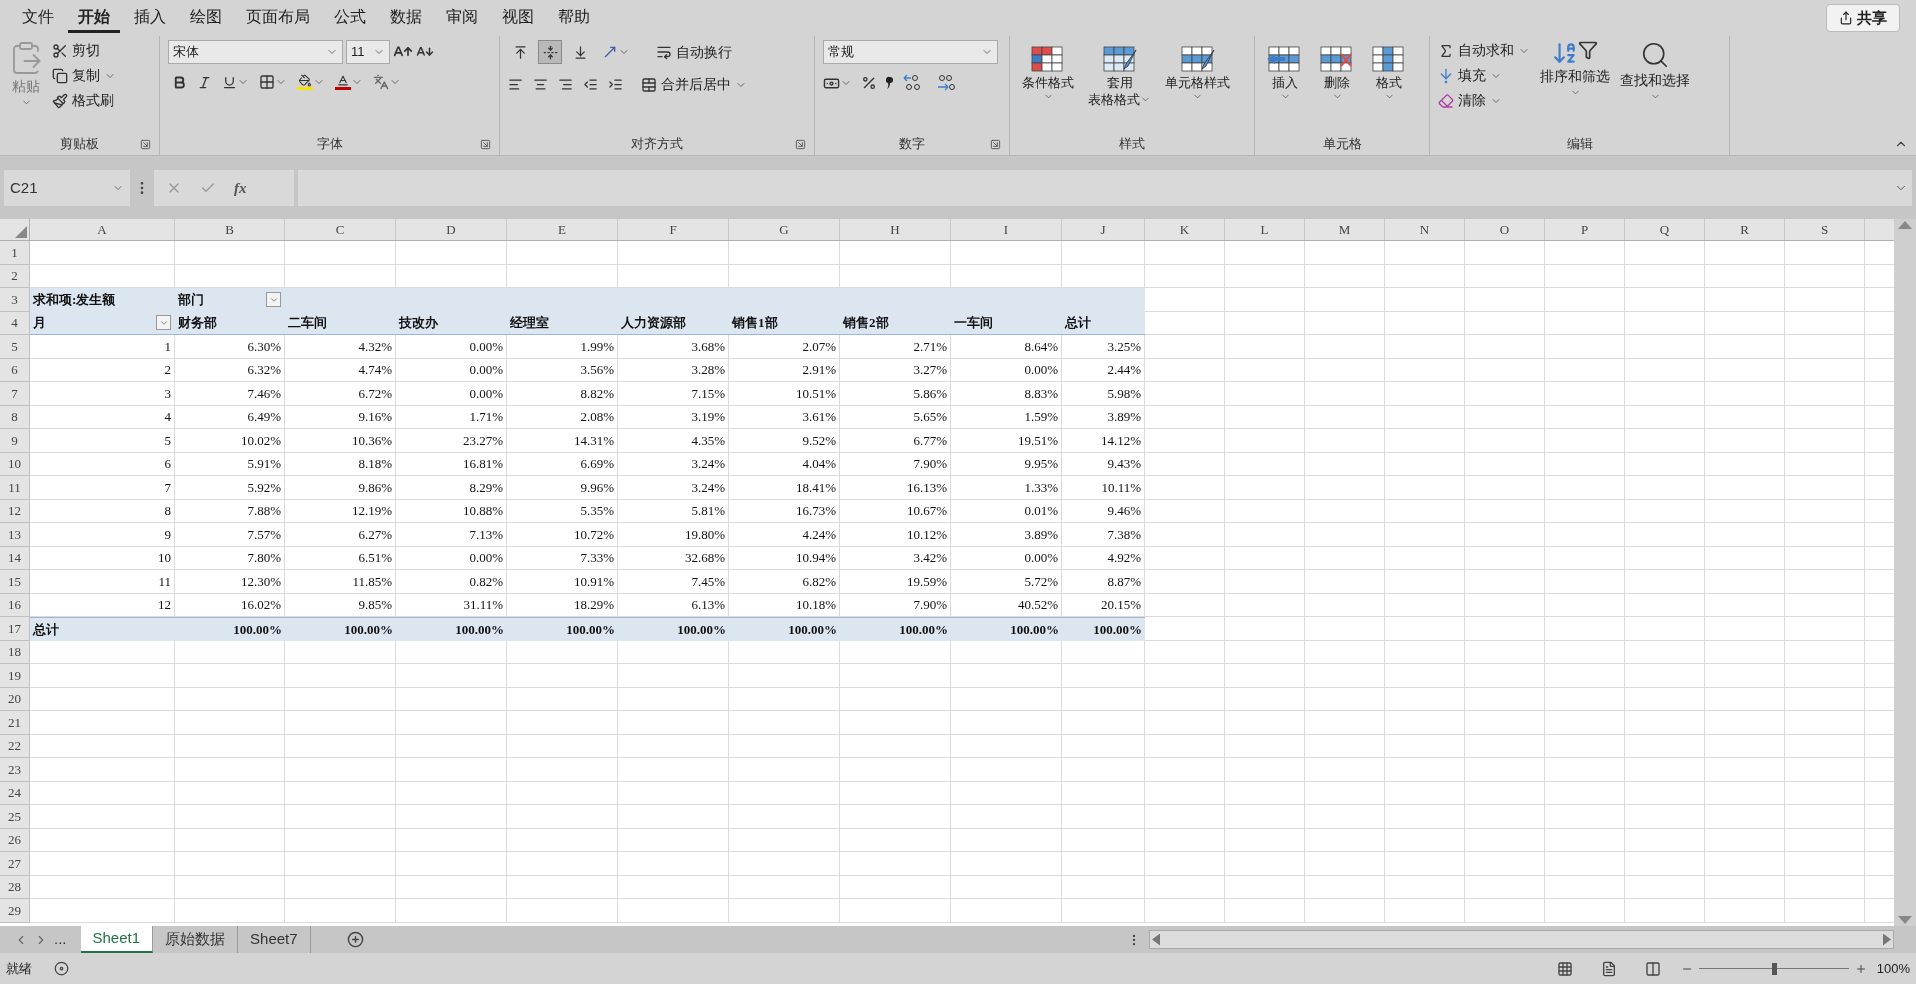 The image size is (1916, 984). What do you see at coordinates (267, 82) in the screenshot?
I see `borders-icon` at bounding box center [267, 82].